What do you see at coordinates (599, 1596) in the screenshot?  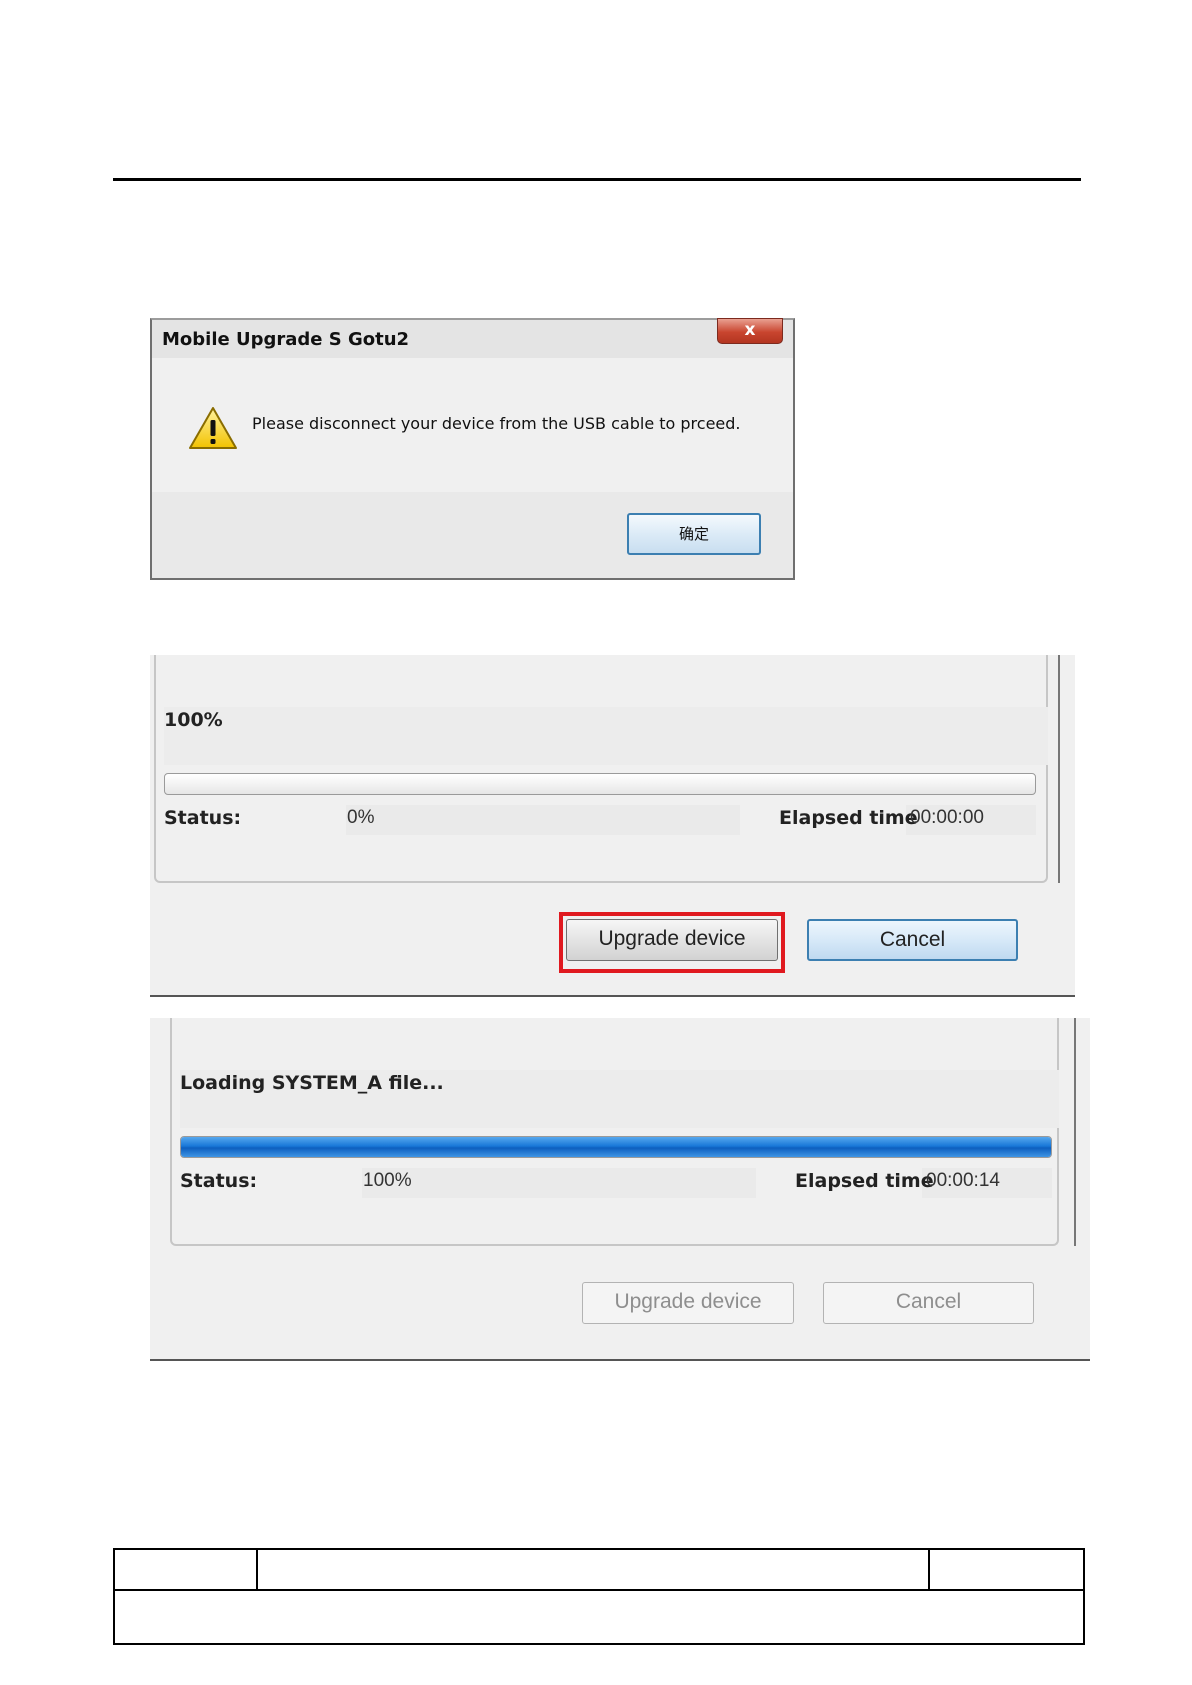 I see `footer-table` at bounding box center [599, 1596].